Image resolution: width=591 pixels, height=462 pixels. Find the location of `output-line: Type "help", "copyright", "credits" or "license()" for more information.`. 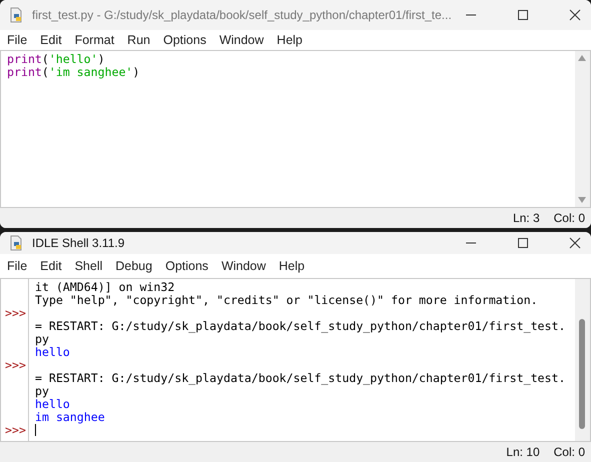

output-line: Type "help", "copyright", "credits" or "license()" for more information. is located at coordinates (286, 300).